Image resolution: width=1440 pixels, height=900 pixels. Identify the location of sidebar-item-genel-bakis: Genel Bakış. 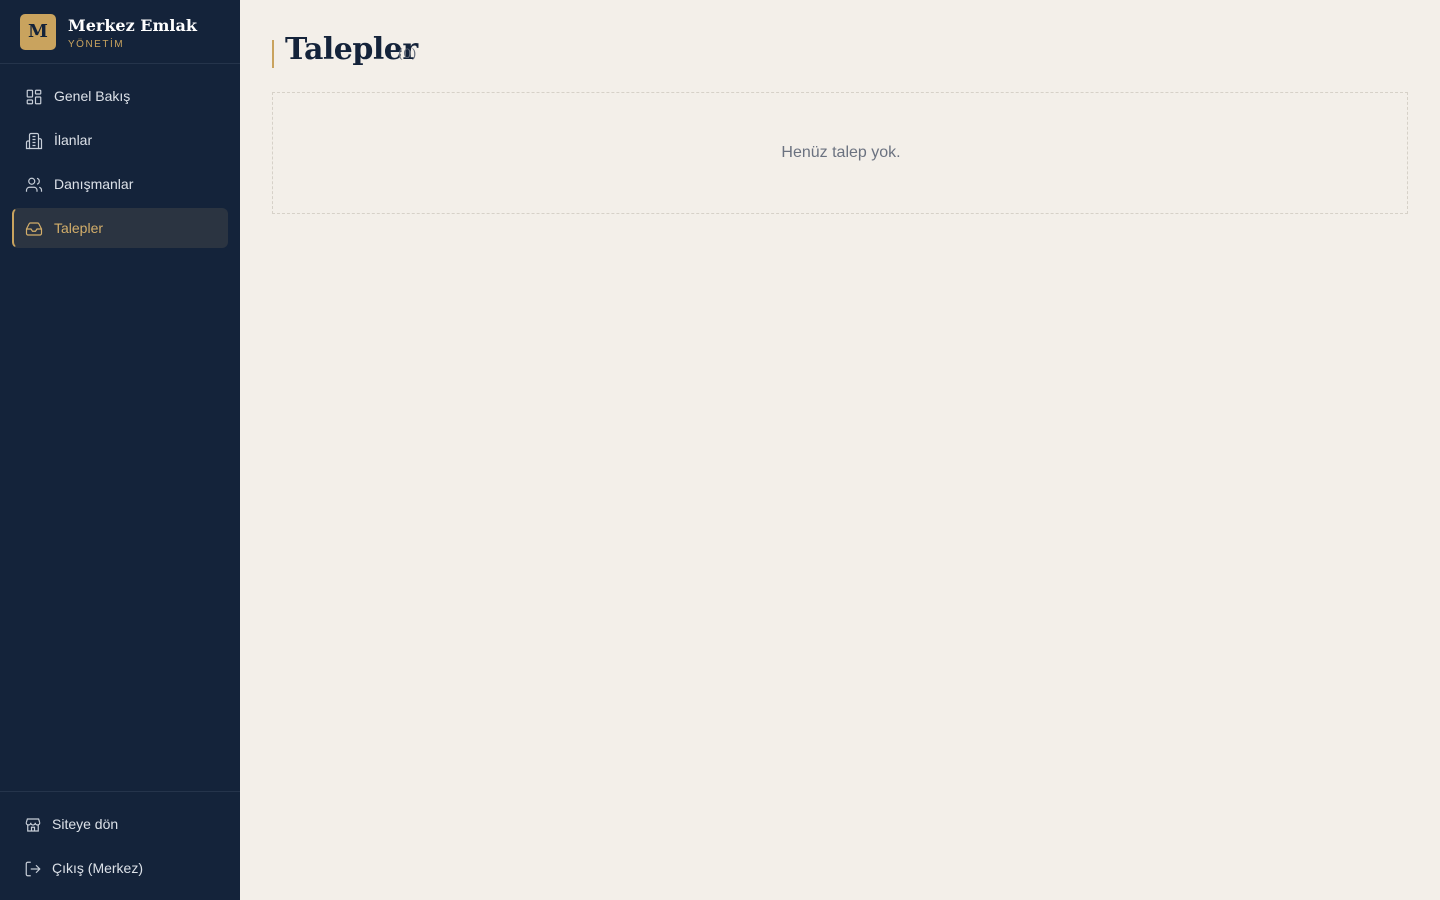
(120, 96).